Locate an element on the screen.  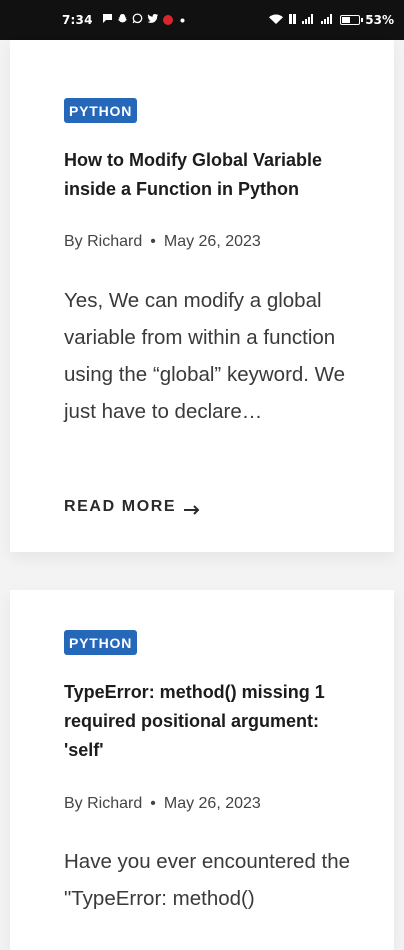
read-more-link: READ MORE is located at coordinates (132, 507).